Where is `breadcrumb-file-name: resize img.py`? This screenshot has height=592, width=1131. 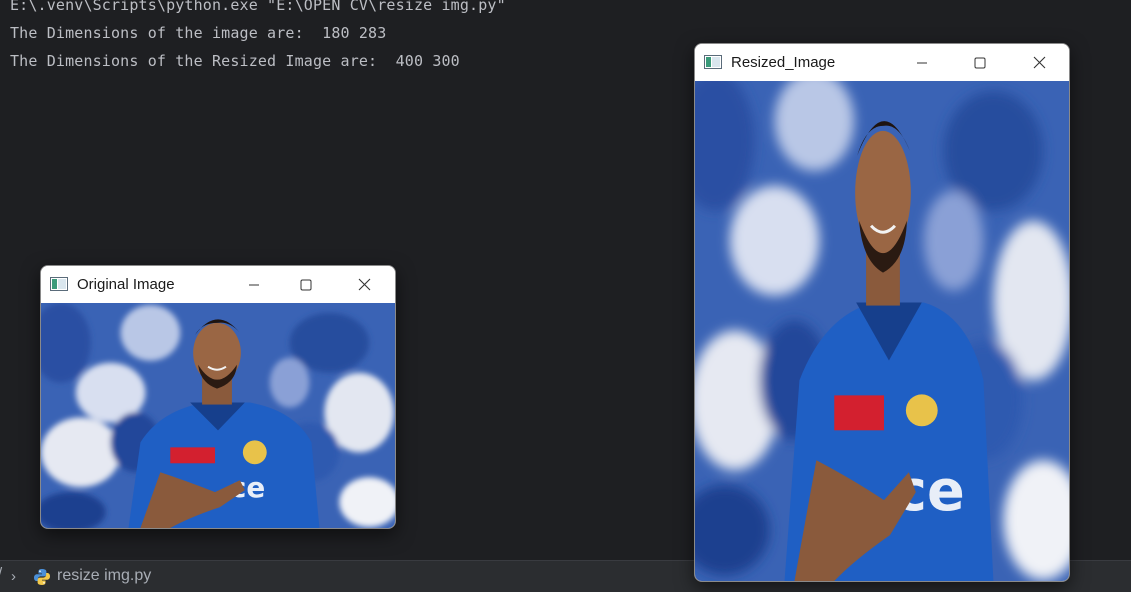 breadcrumb-file-name: resize img.py is located at coordinates (104, 576).